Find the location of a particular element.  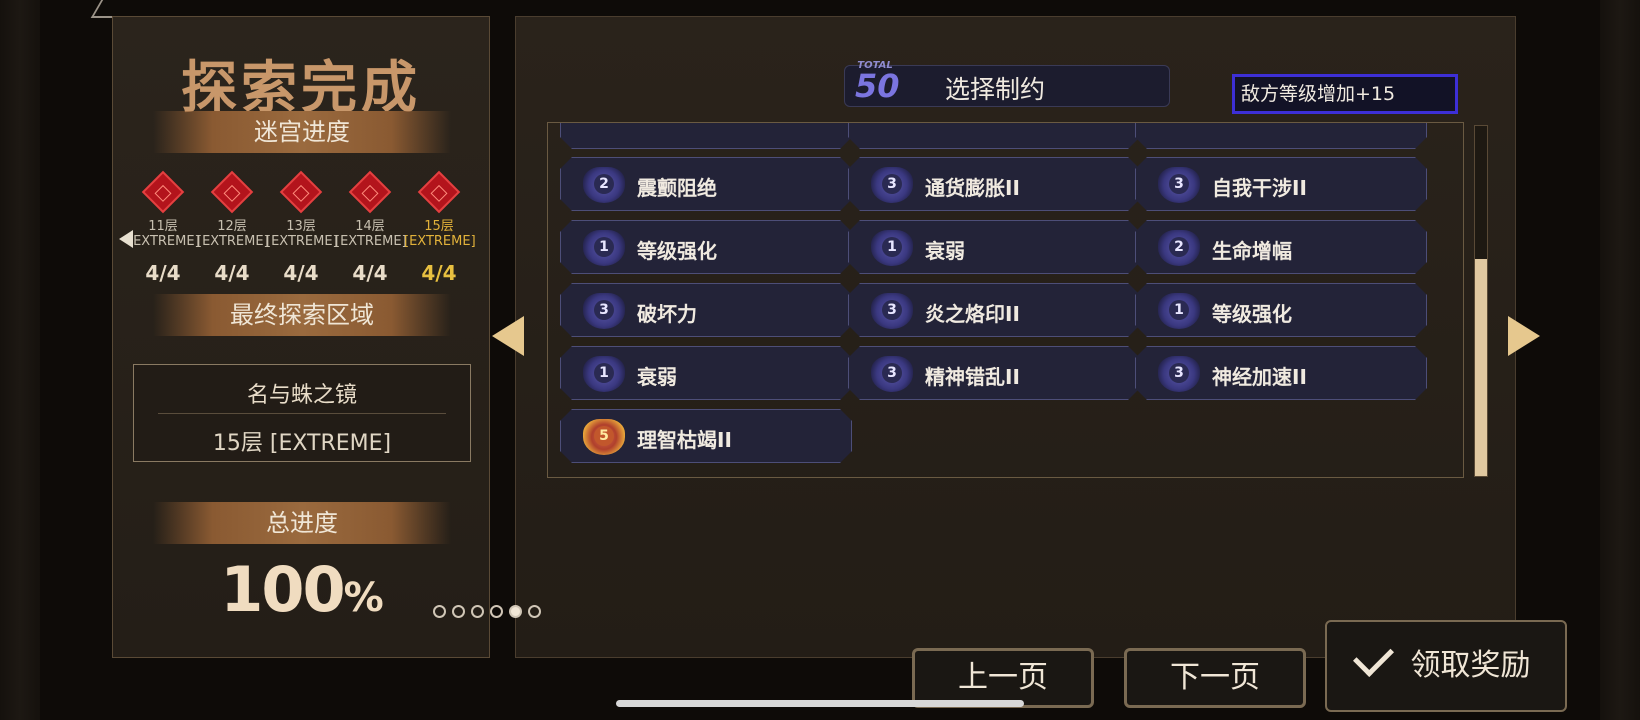

final-area-header: 最终探索区域 is located at coordinates (302, 315).